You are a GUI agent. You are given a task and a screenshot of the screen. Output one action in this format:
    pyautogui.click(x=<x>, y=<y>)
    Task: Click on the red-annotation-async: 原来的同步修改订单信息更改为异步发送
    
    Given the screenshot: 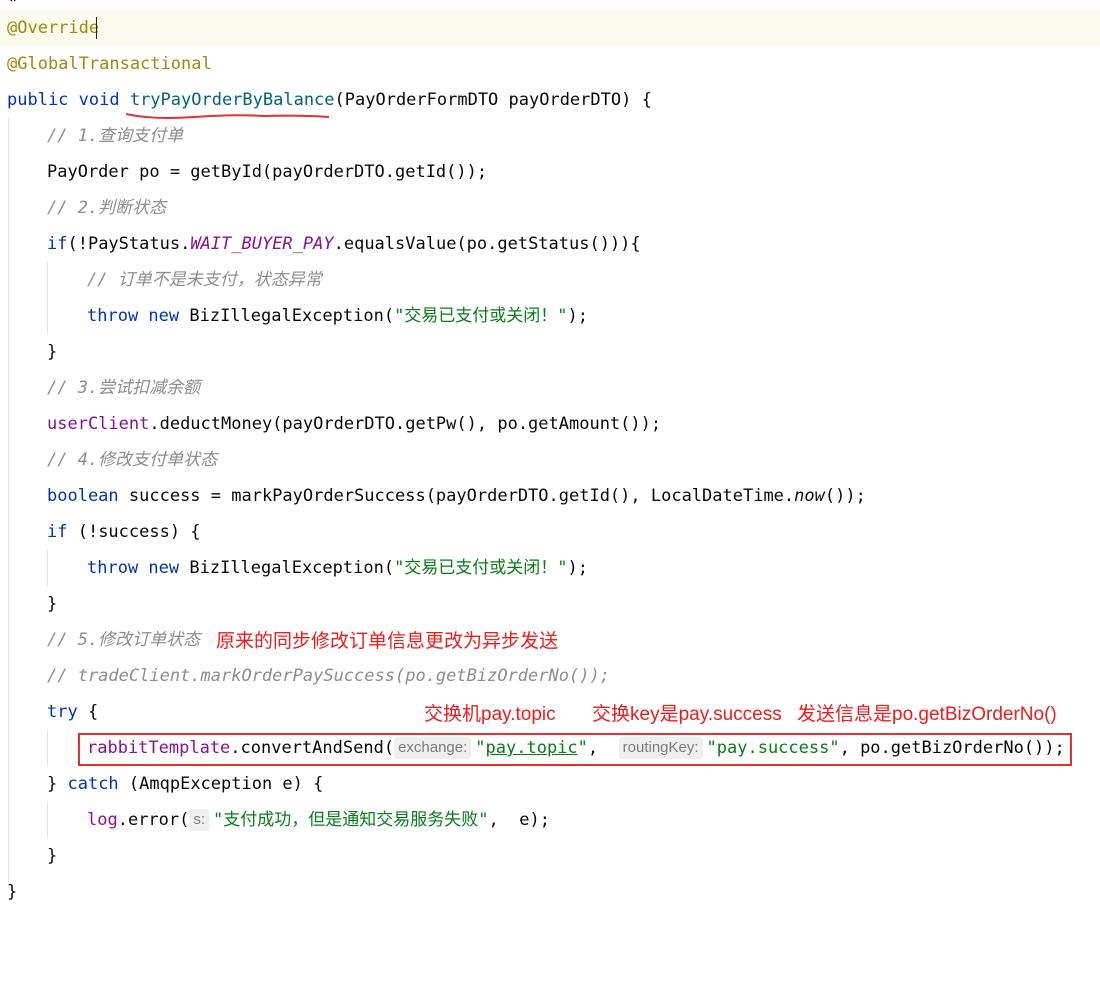 What is the action you would take?
    pyautogui.click(x=387, y=641)
    